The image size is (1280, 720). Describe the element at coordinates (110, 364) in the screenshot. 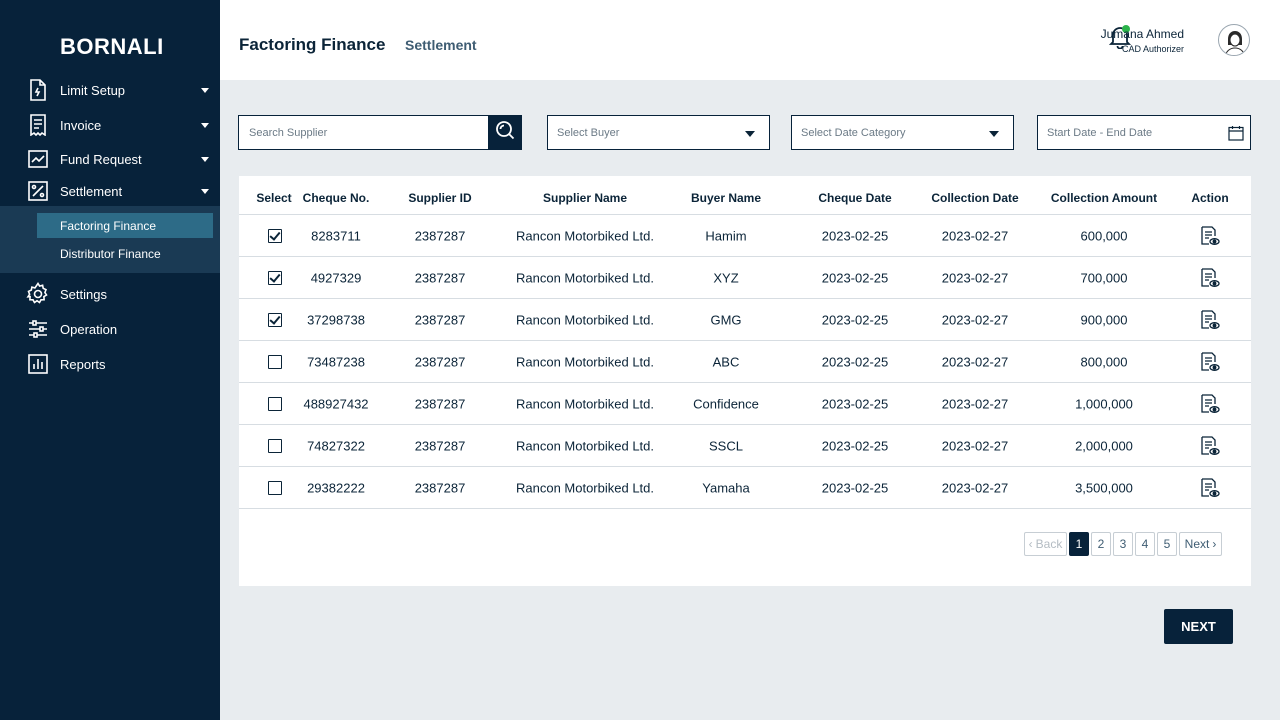

I see `sidebar-item-reports: Reports` at that location.